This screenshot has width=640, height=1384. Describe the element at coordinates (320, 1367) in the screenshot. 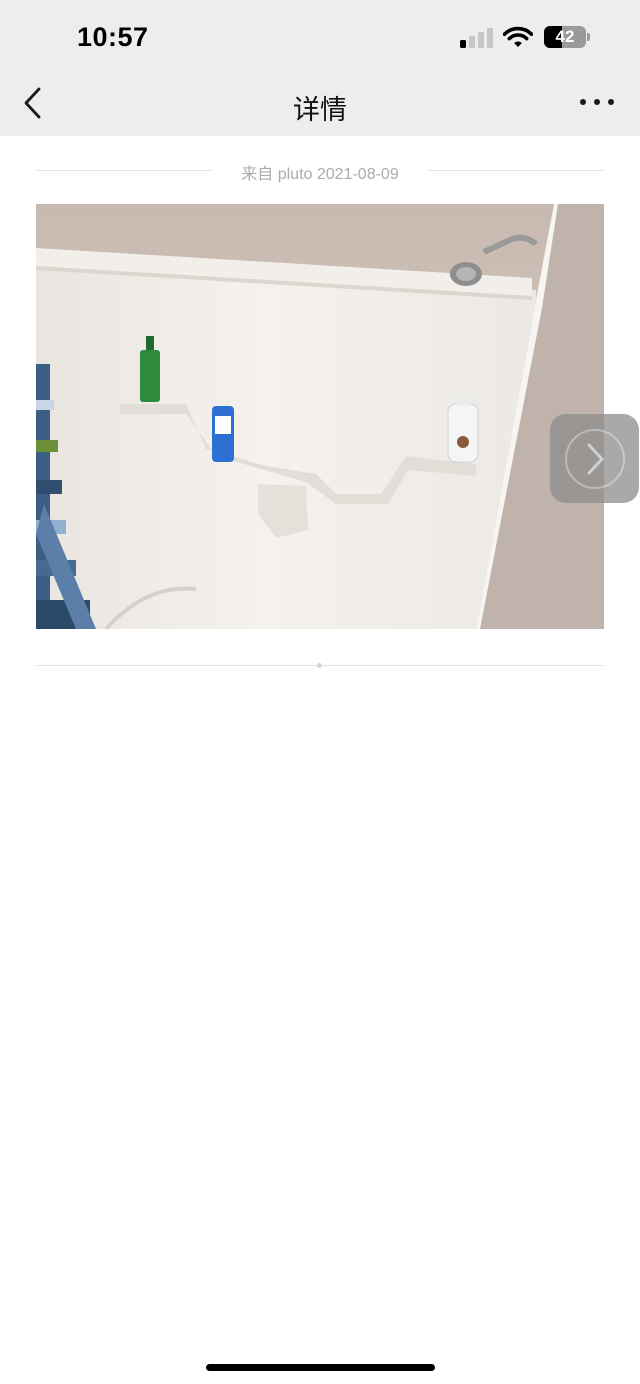

I see `home-indicator` at that location.